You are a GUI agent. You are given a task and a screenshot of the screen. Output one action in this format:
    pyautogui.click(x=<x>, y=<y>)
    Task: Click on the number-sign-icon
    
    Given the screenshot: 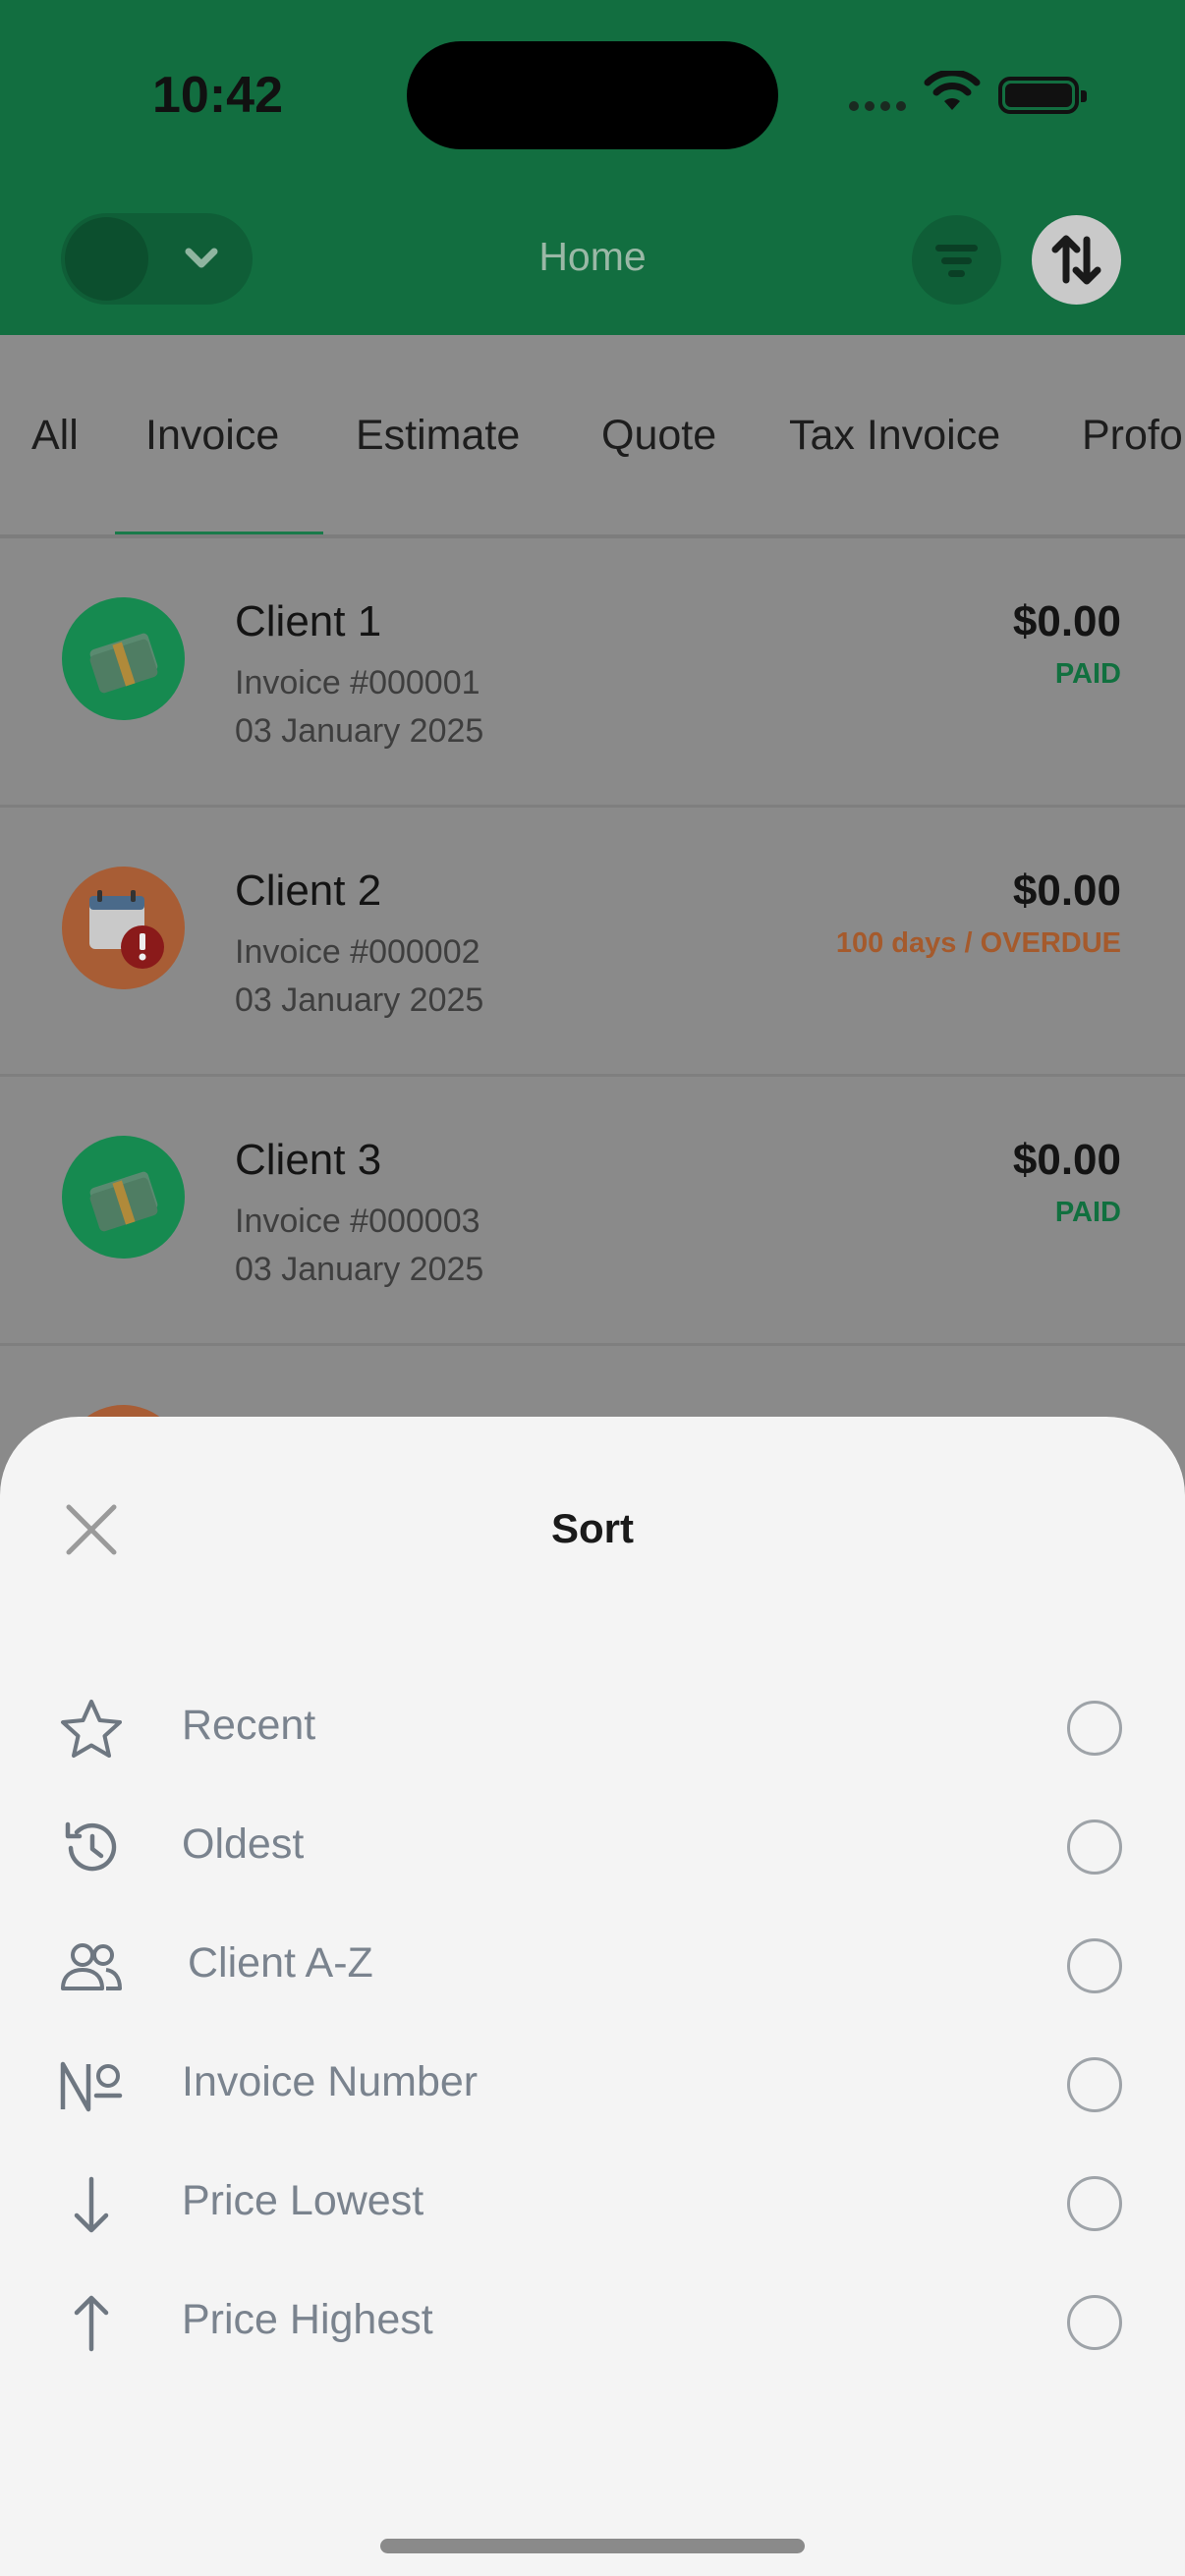 What is the action you would take?
    pyautogui.click(x=92, y=2086)
    